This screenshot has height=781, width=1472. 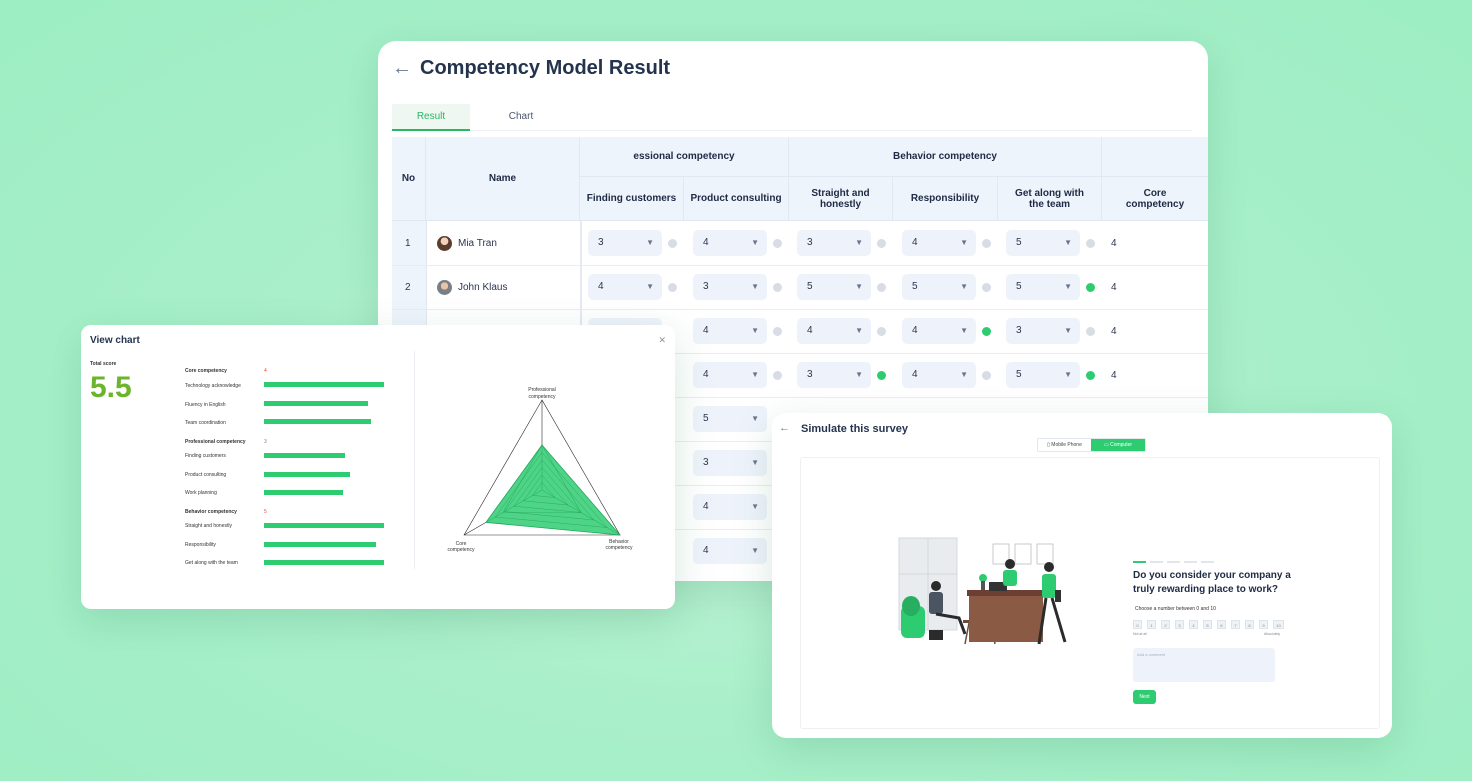 I want to click on col-header-finding-customers: Finding customers, so click(x=632, y=199).